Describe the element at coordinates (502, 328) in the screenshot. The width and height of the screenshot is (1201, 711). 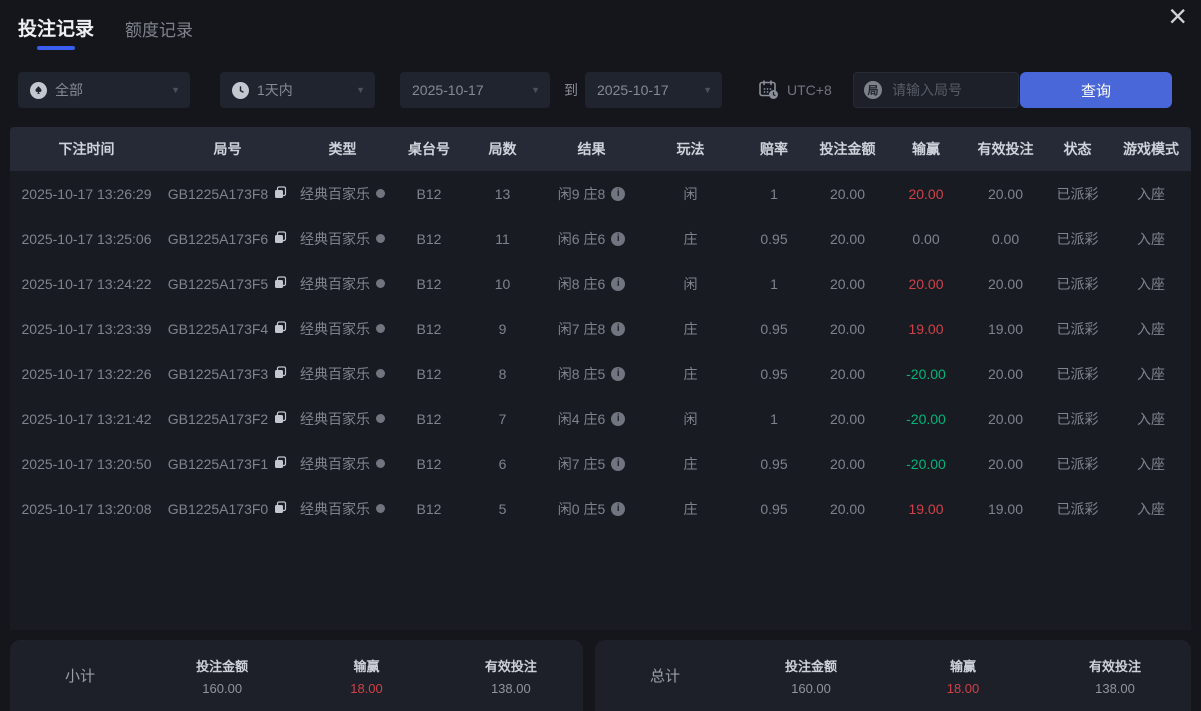
I see `cell-round-count: 9` at that location.